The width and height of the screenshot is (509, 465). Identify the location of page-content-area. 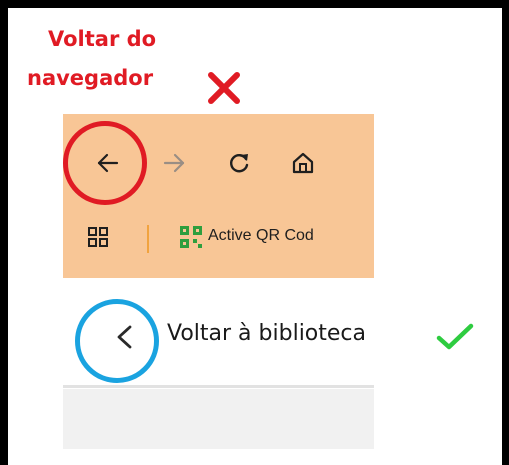
(218, 419).